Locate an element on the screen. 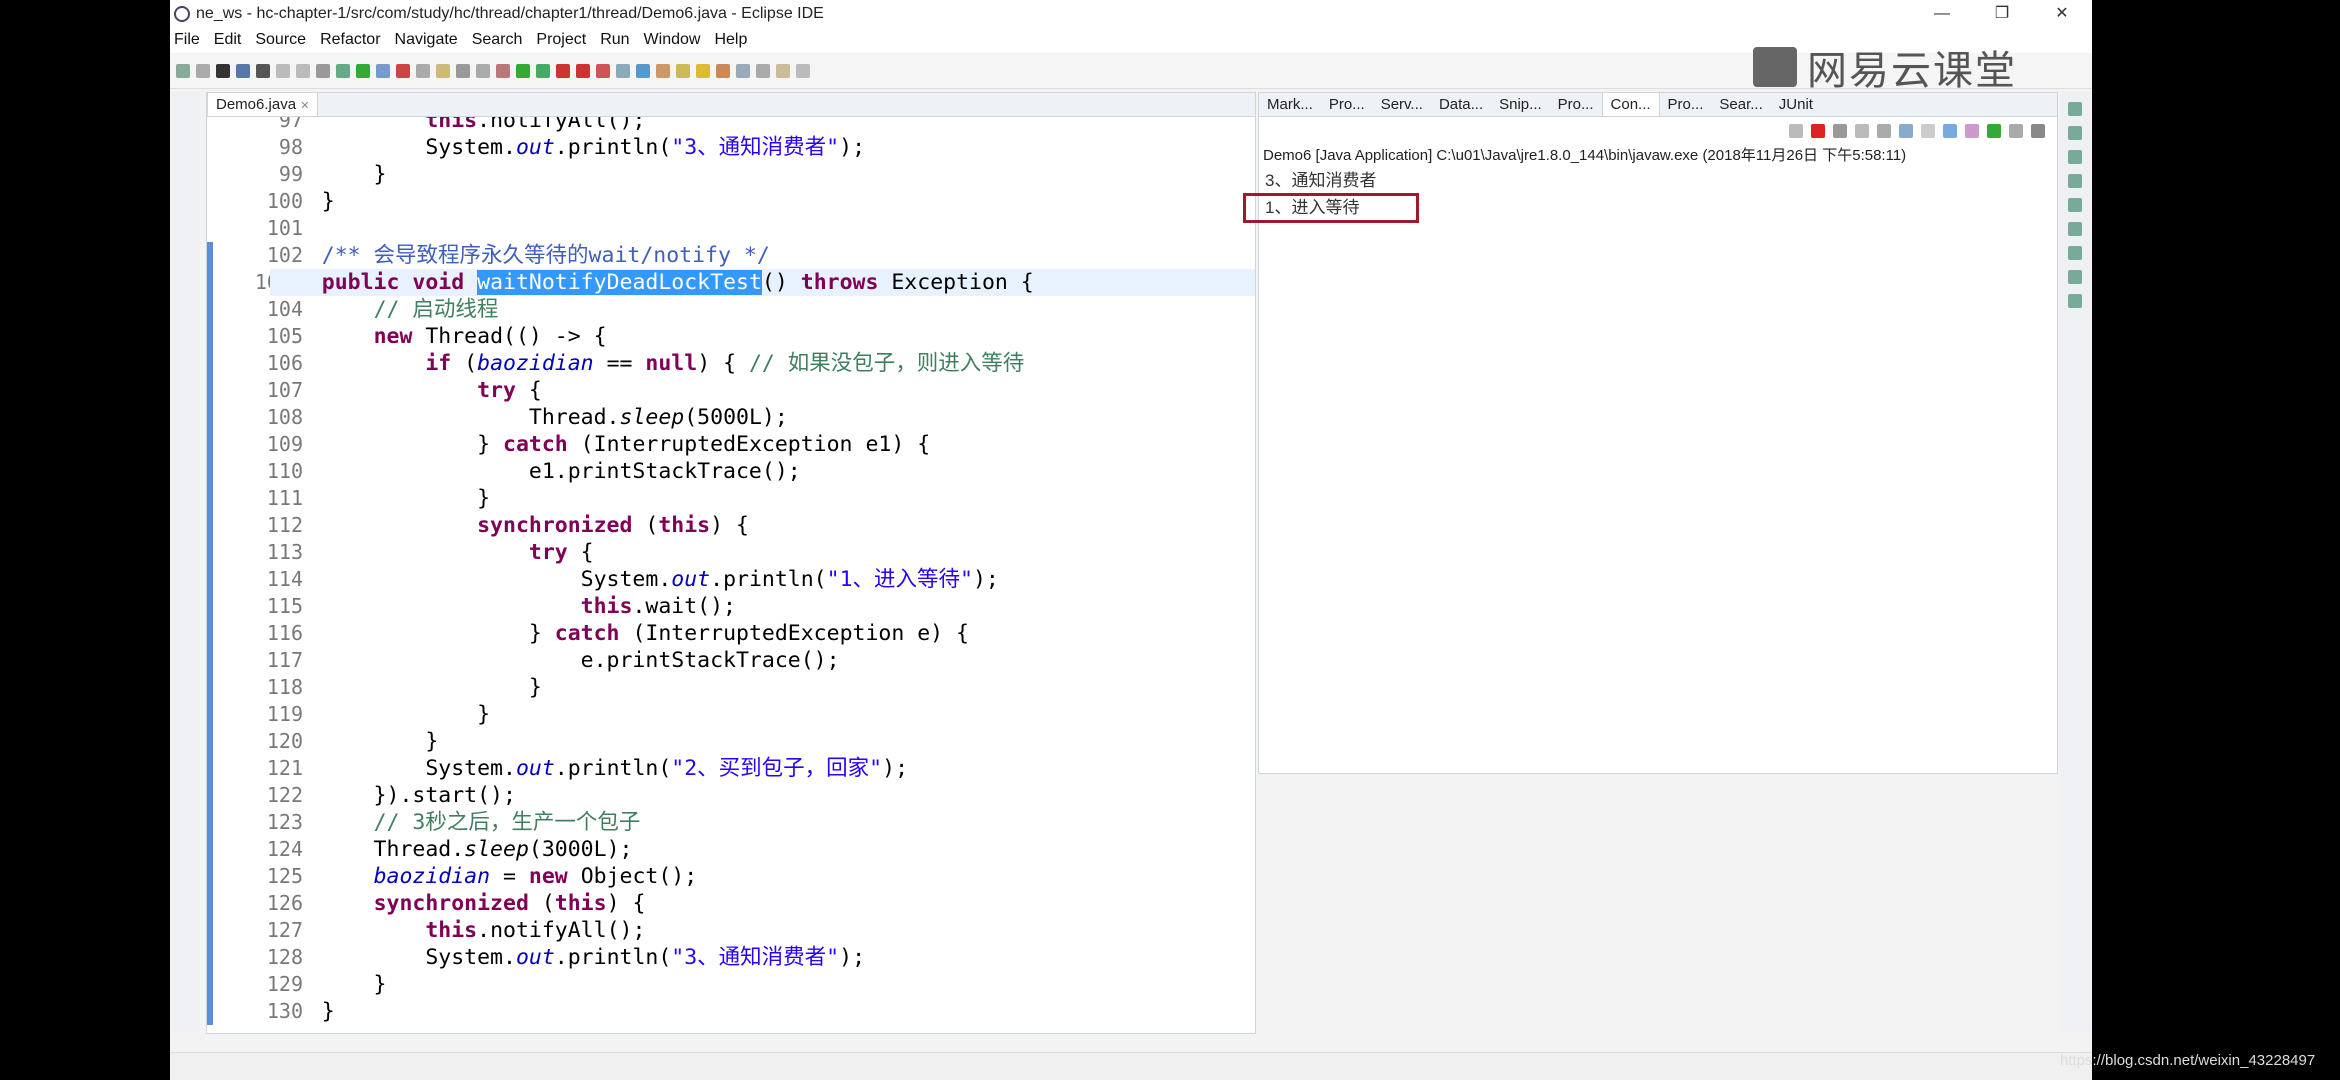 Image resolution: width=2340 pixels, height=1080 pixels. menu-edit: Edit is located at coordinates (228, 40).